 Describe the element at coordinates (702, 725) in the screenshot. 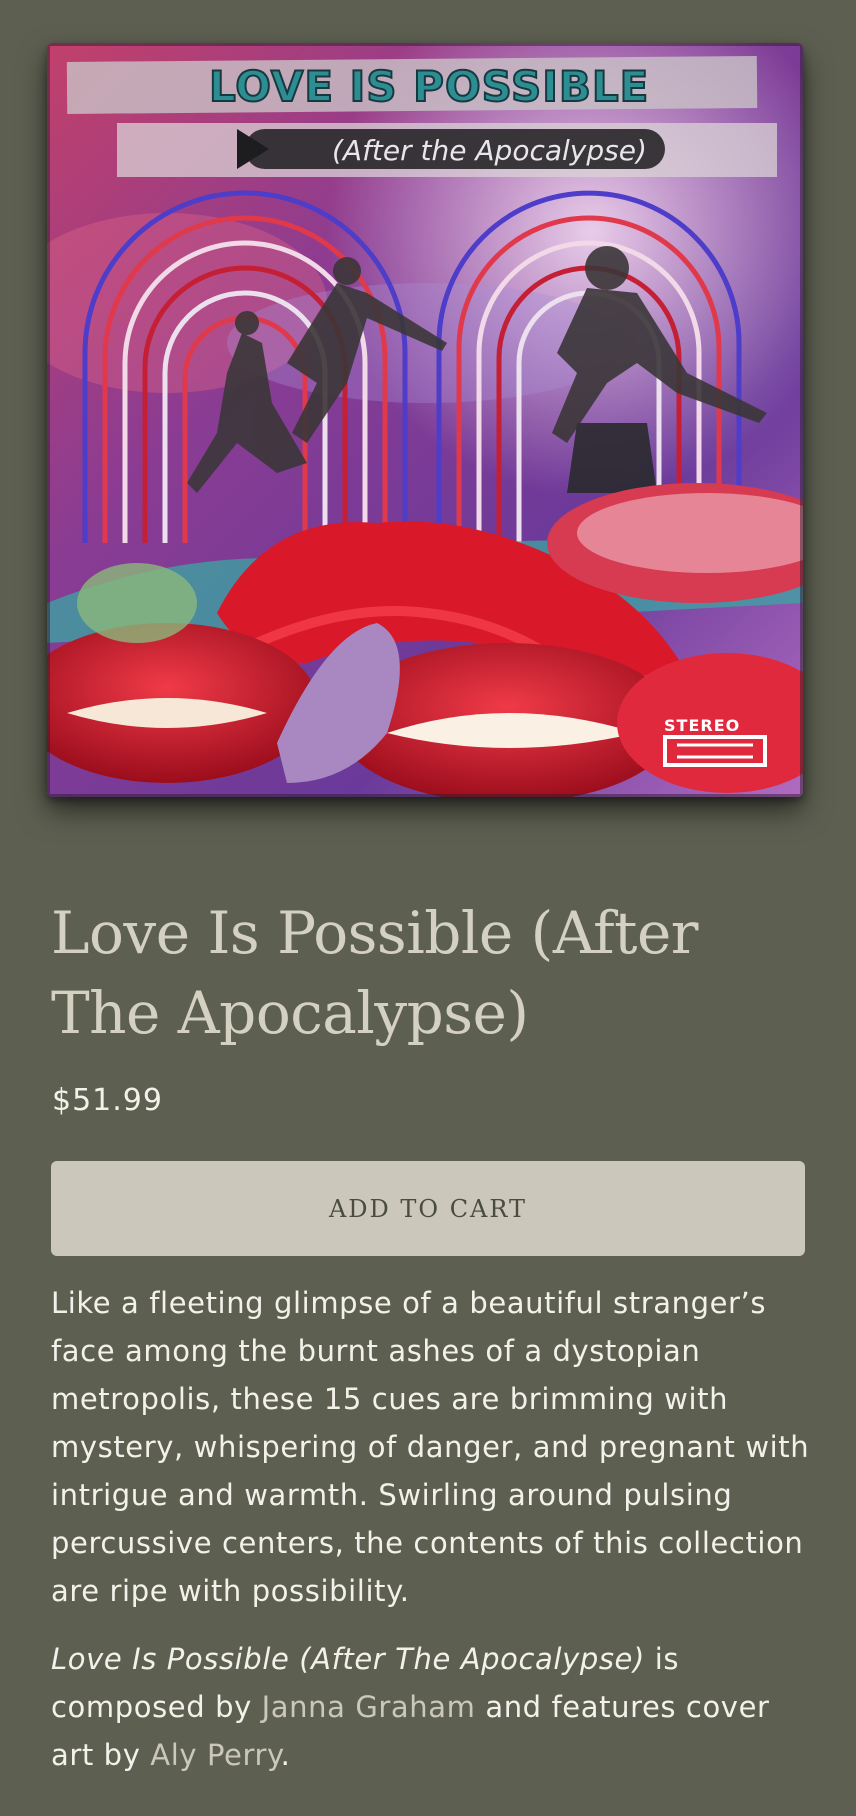

I see `svg-text: STEREO` at that location.